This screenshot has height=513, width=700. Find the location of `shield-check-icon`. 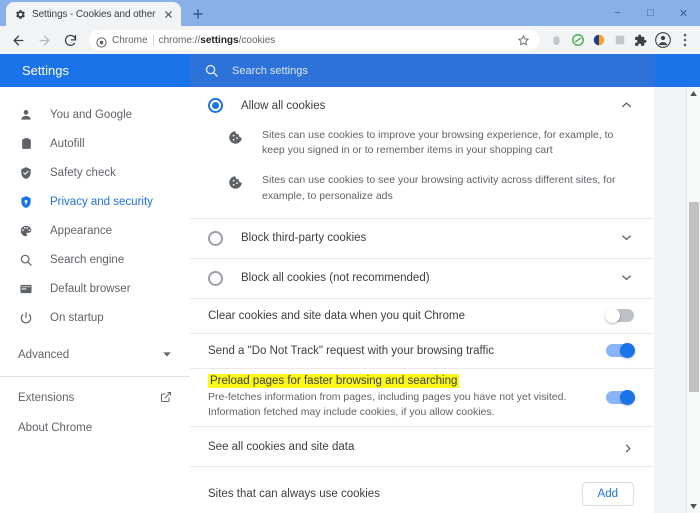

shield-check-icon is located at coordinates (26, 173).